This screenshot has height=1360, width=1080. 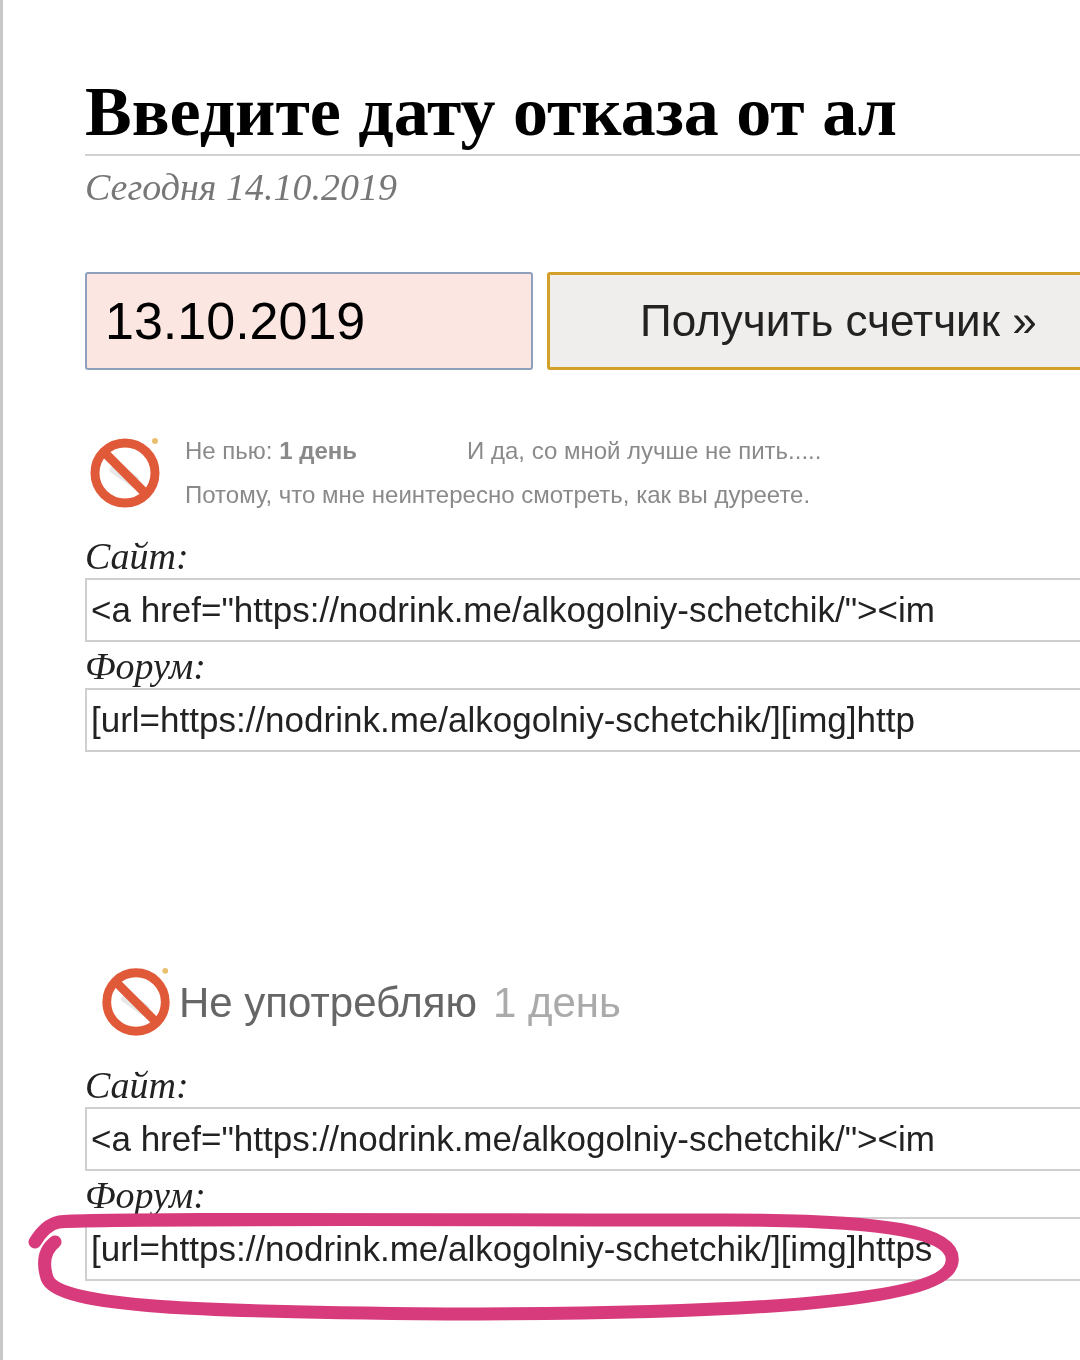 What do you see at coordinates (309, 321) in the screenshot?
I see `date-field: 13.10.2019` at bounding box center [309, 321].